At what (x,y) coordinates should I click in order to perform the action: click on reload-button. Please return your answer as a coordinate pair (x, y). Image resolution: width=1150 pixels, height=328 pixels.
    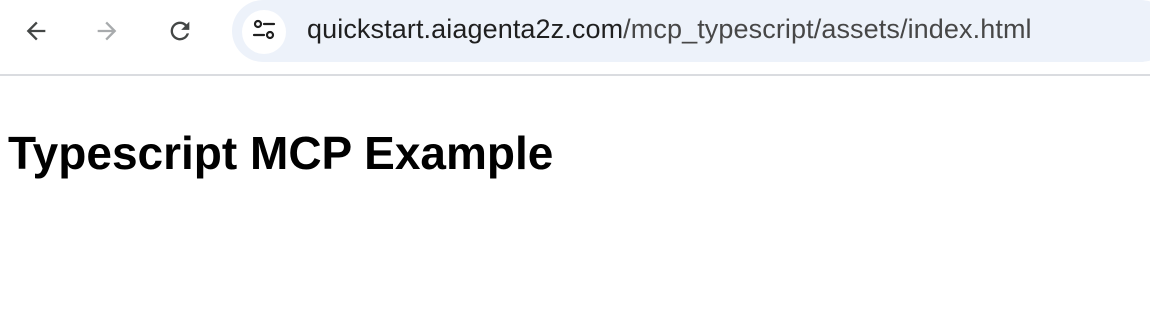
    Looking at the image, I should click on (180, 31).